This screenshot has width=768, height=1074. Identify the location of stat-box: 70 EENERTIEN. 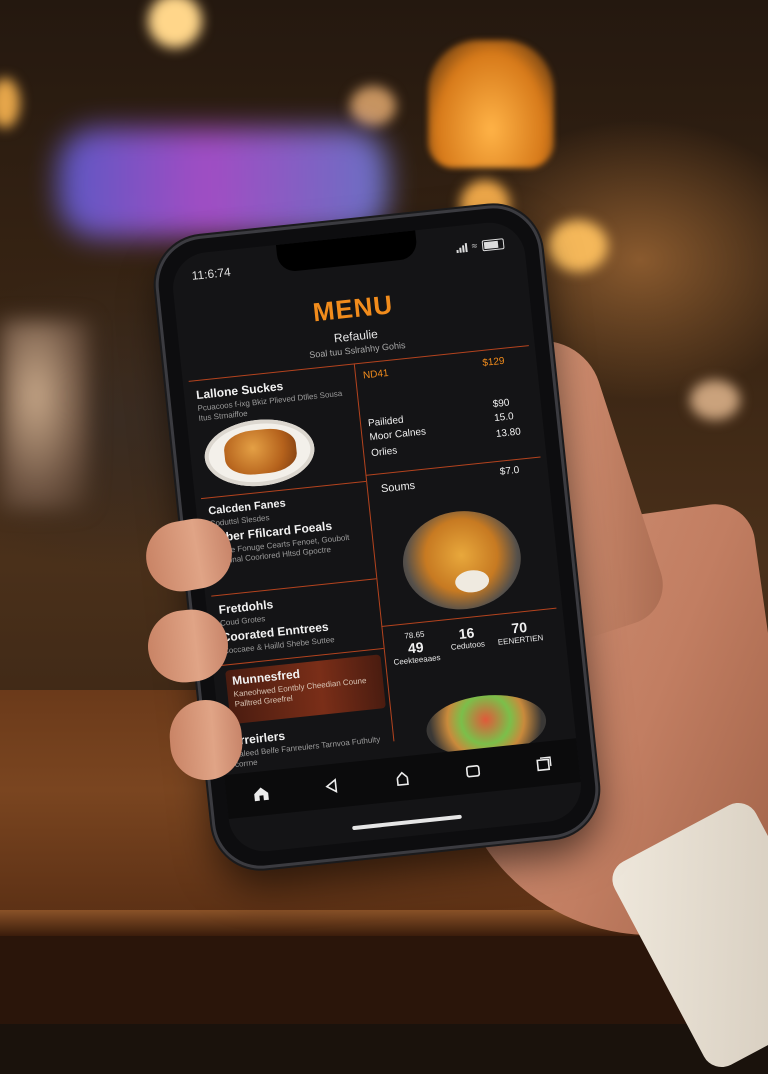
(520, 632).